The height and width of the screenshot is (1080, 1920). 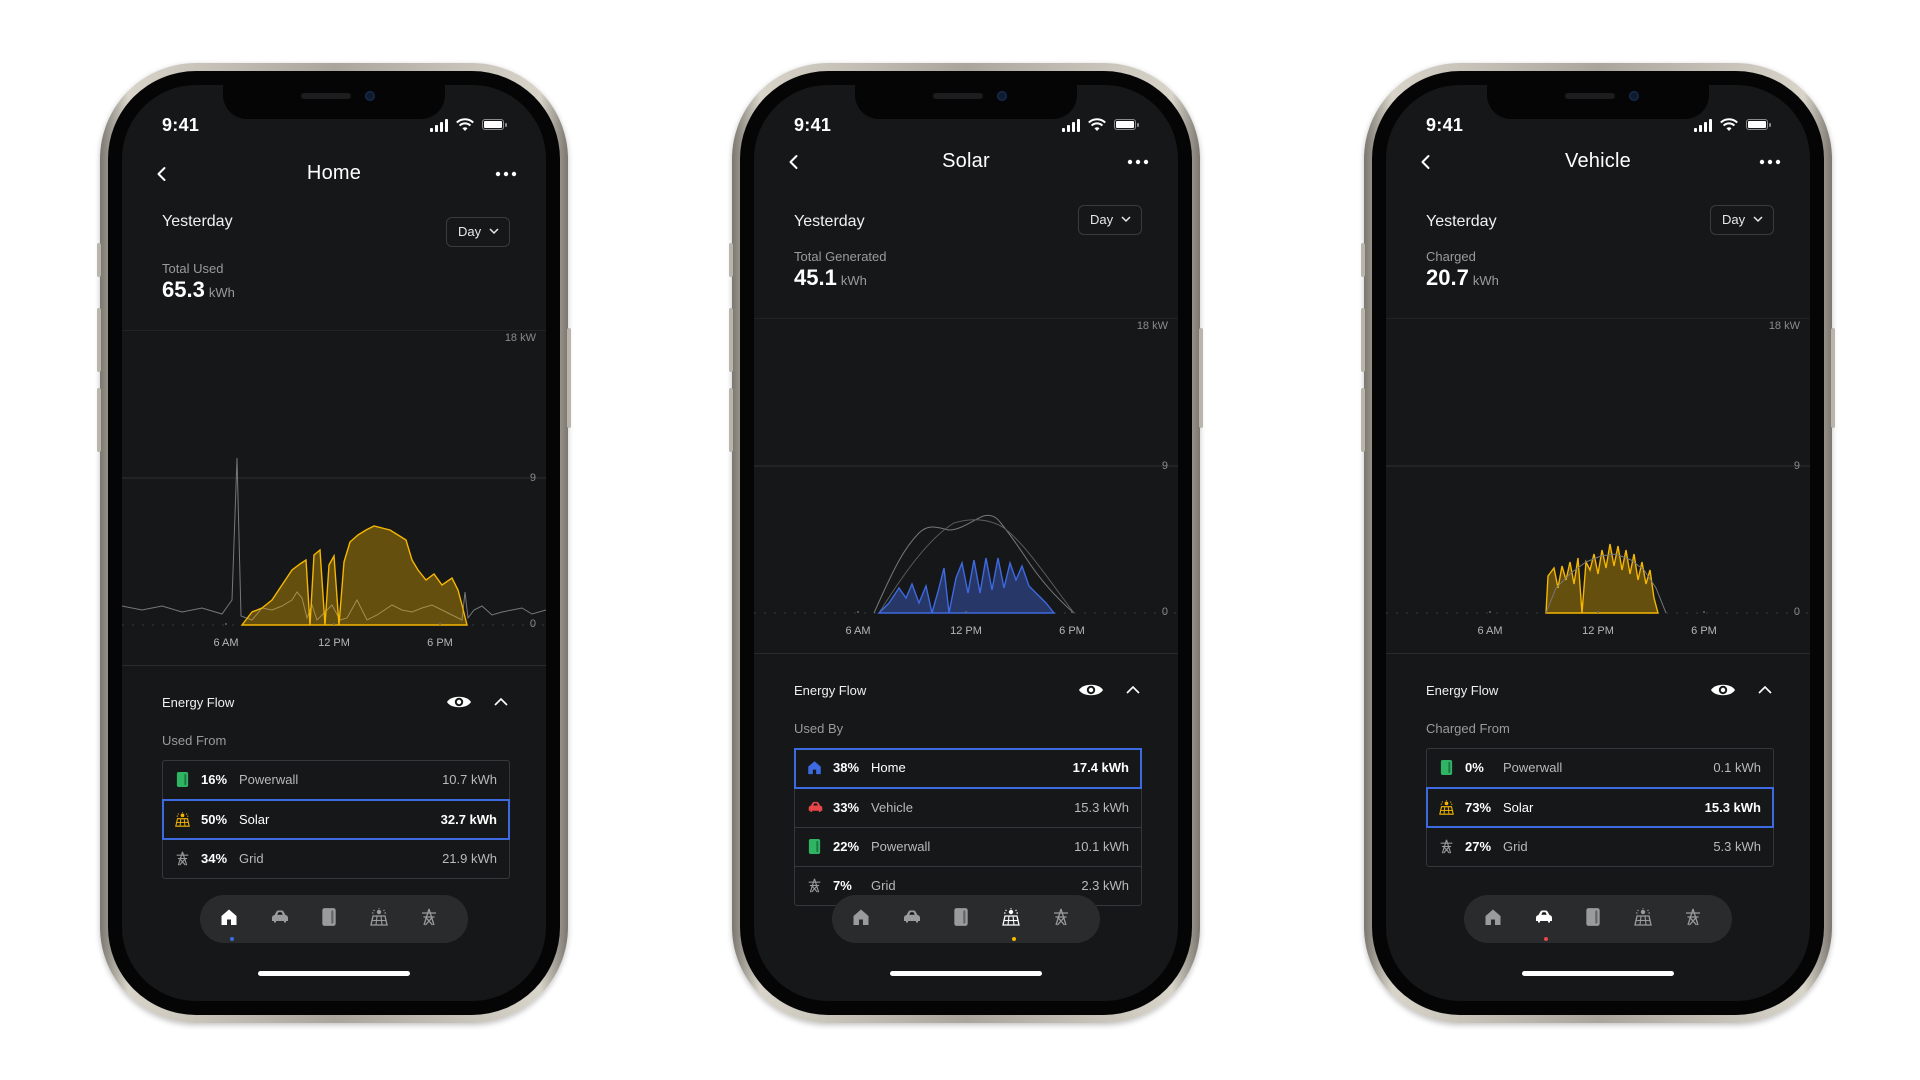 I want to click on wifi-icon, so click(x=465, y=124).